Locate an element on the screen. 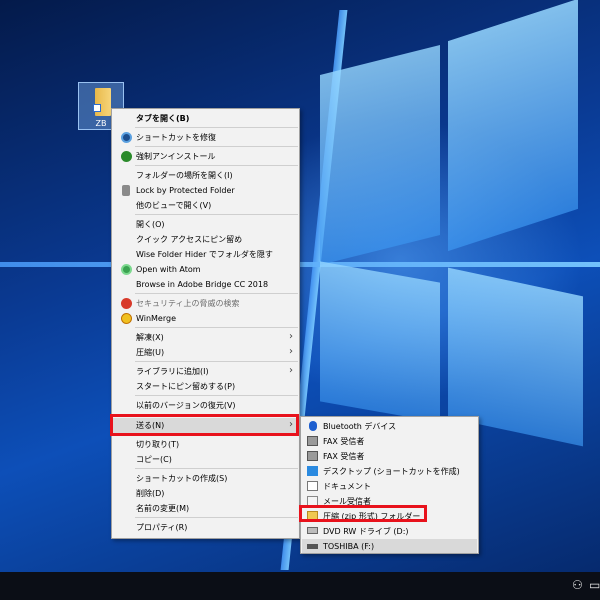  atom-icon is located at coordinates (126, 269).